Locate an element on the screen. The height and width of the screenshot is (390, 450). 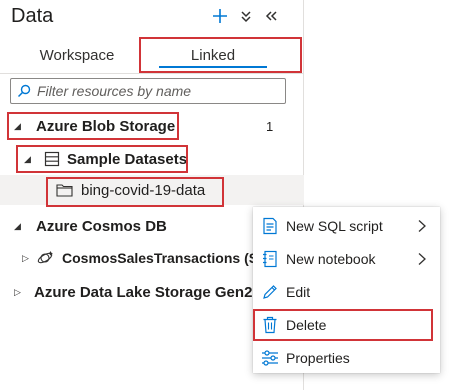
menu-item-new-sql-script: New SQL script is located at coordinates (346, 225).